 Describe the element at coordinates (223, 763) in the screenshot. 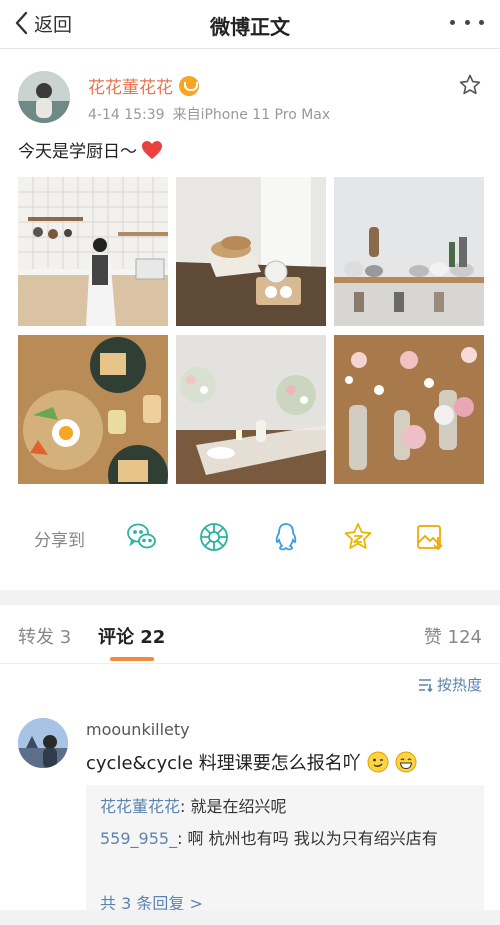

I see `comment-text-content: cycle&cycle 料理课要怎么报名吖` at that location.